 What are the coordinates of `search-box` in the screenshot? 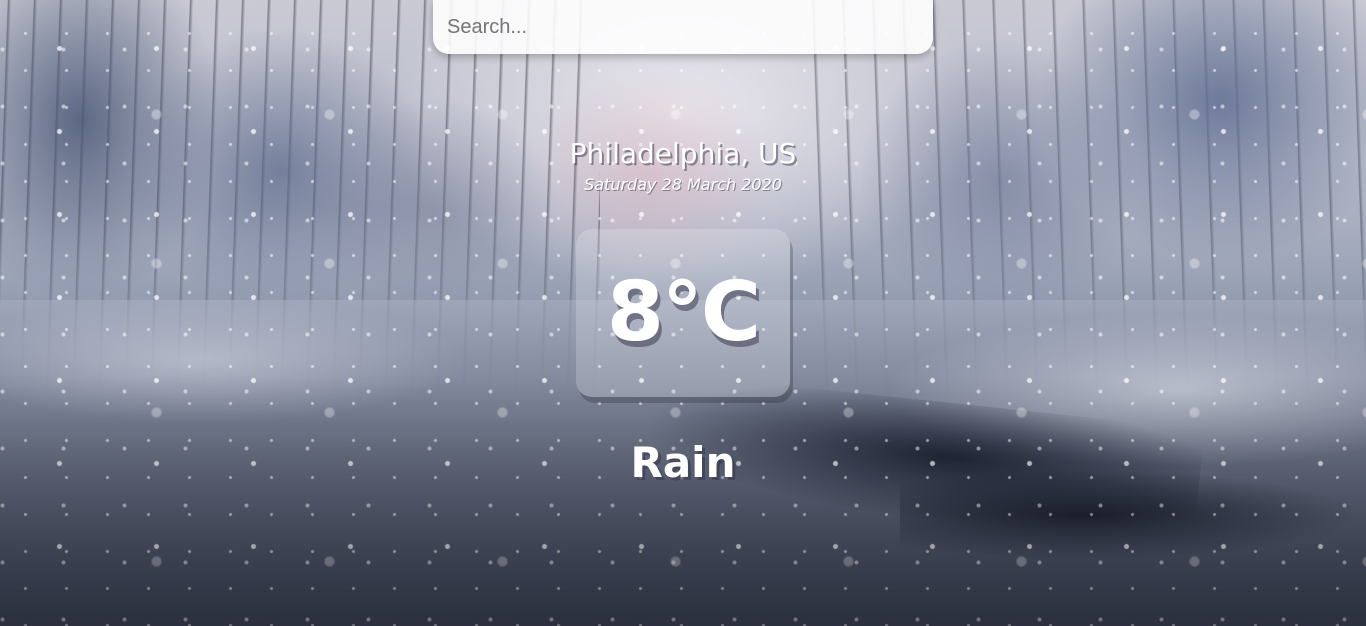 It's located at (683, 27).